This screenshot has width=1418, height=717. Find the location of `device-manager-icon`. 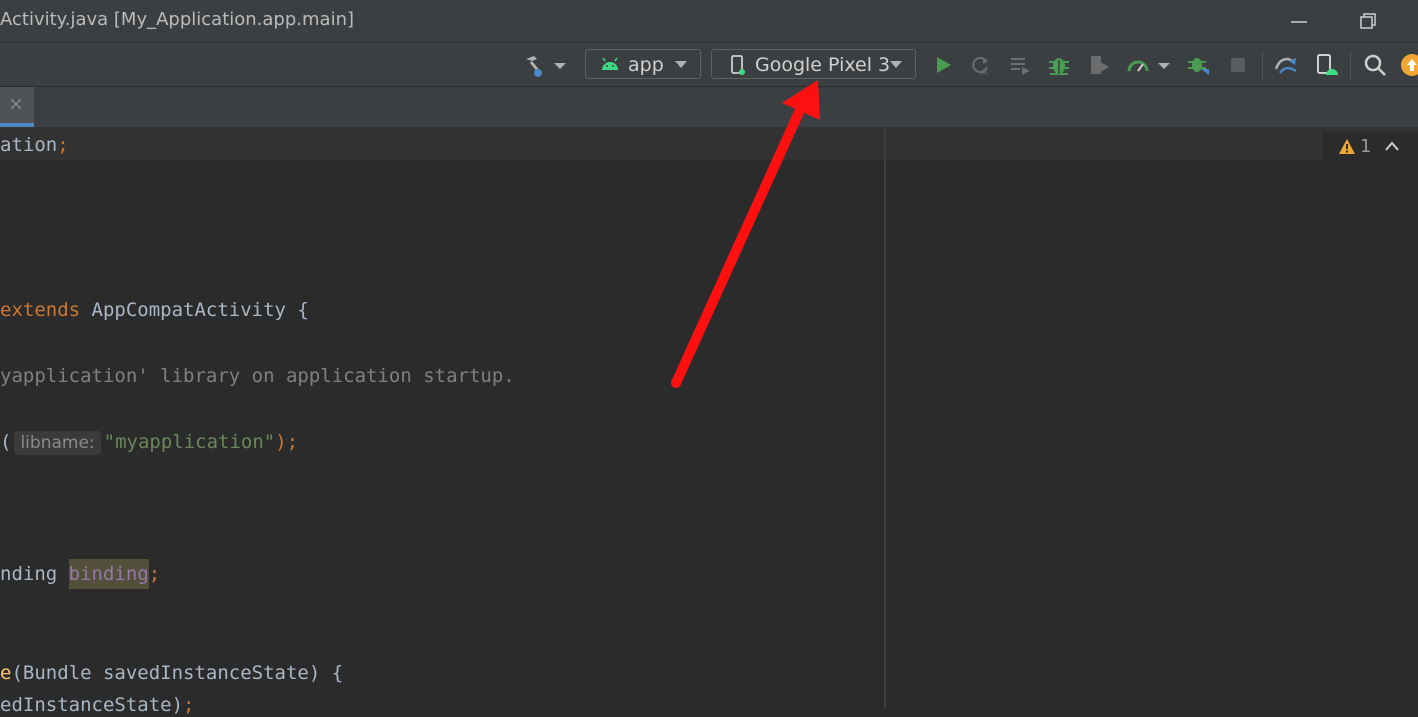

device-manager-icon is located at coordinates (1326, 65).